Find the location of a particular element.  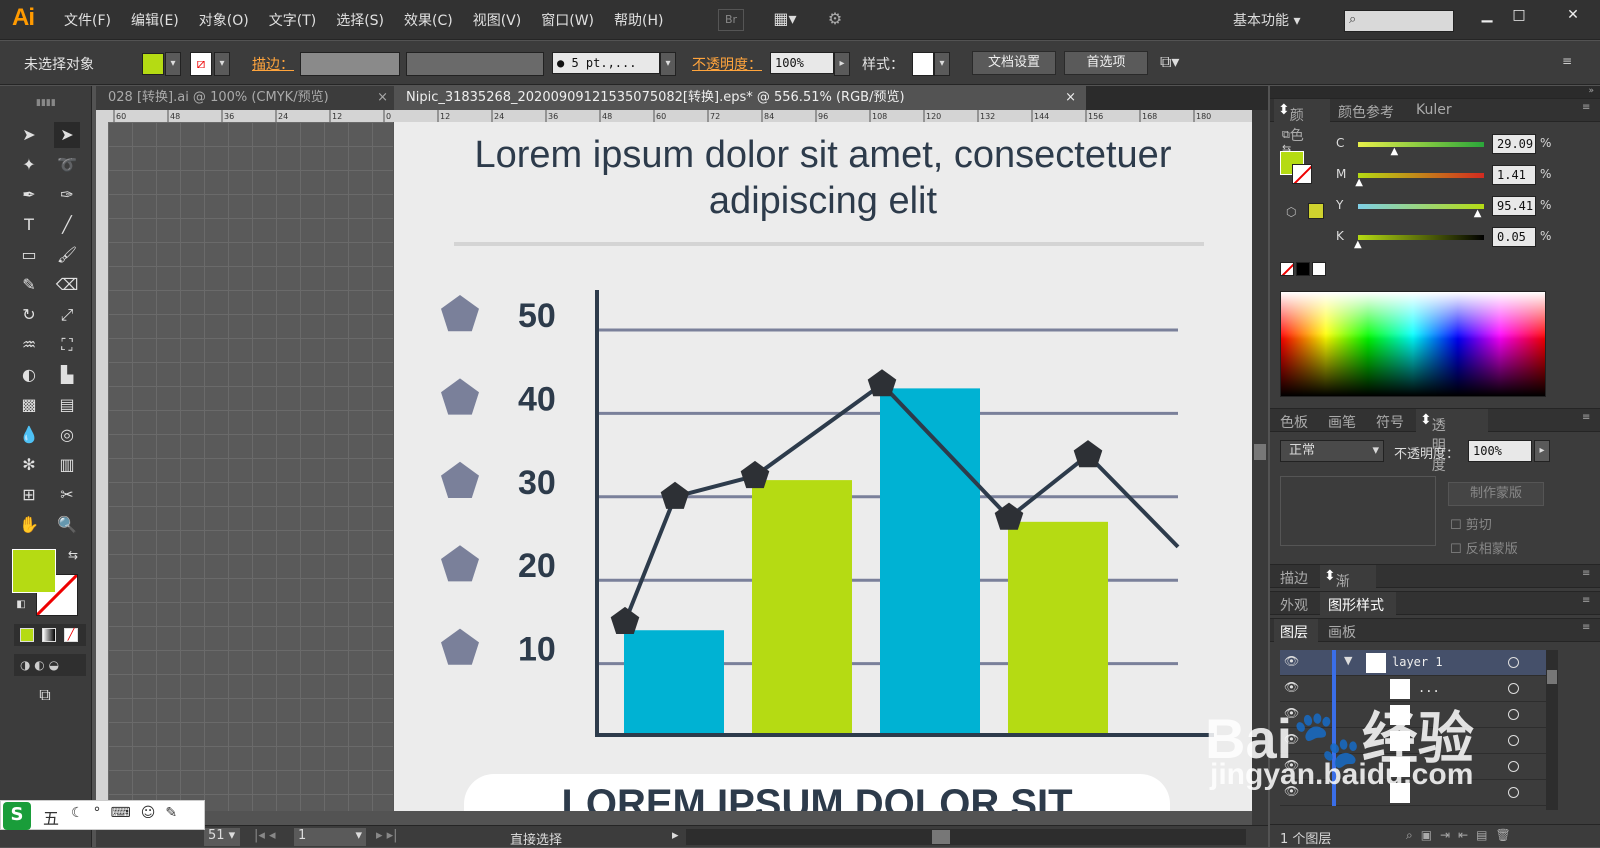

channel-value: 29.09 is located at coordinates (1514, 144).